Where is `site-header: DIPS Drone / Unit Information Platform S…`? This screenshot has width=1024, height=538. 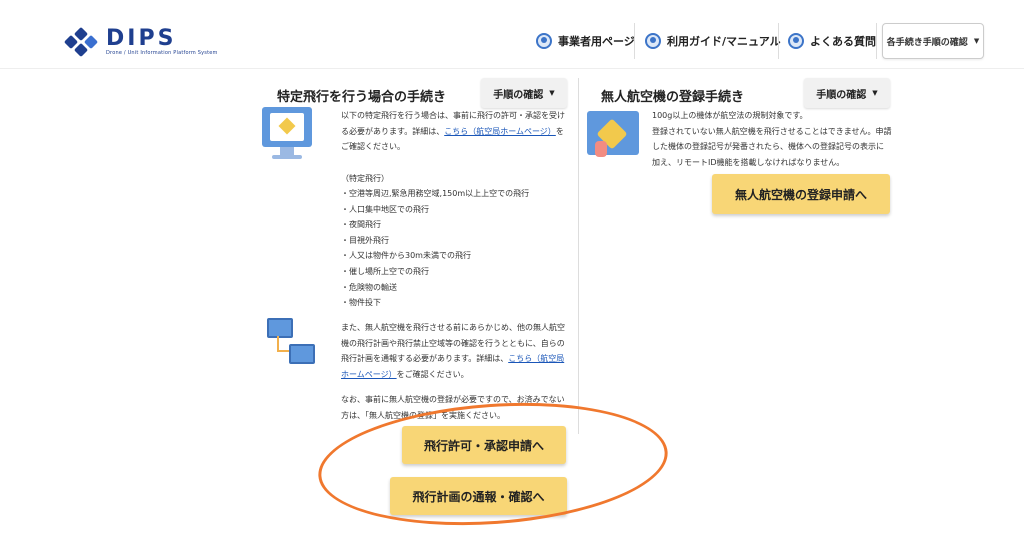 site-header: DIPS Drone / Unit Information Platform S… is located at coordinates (512, 40).